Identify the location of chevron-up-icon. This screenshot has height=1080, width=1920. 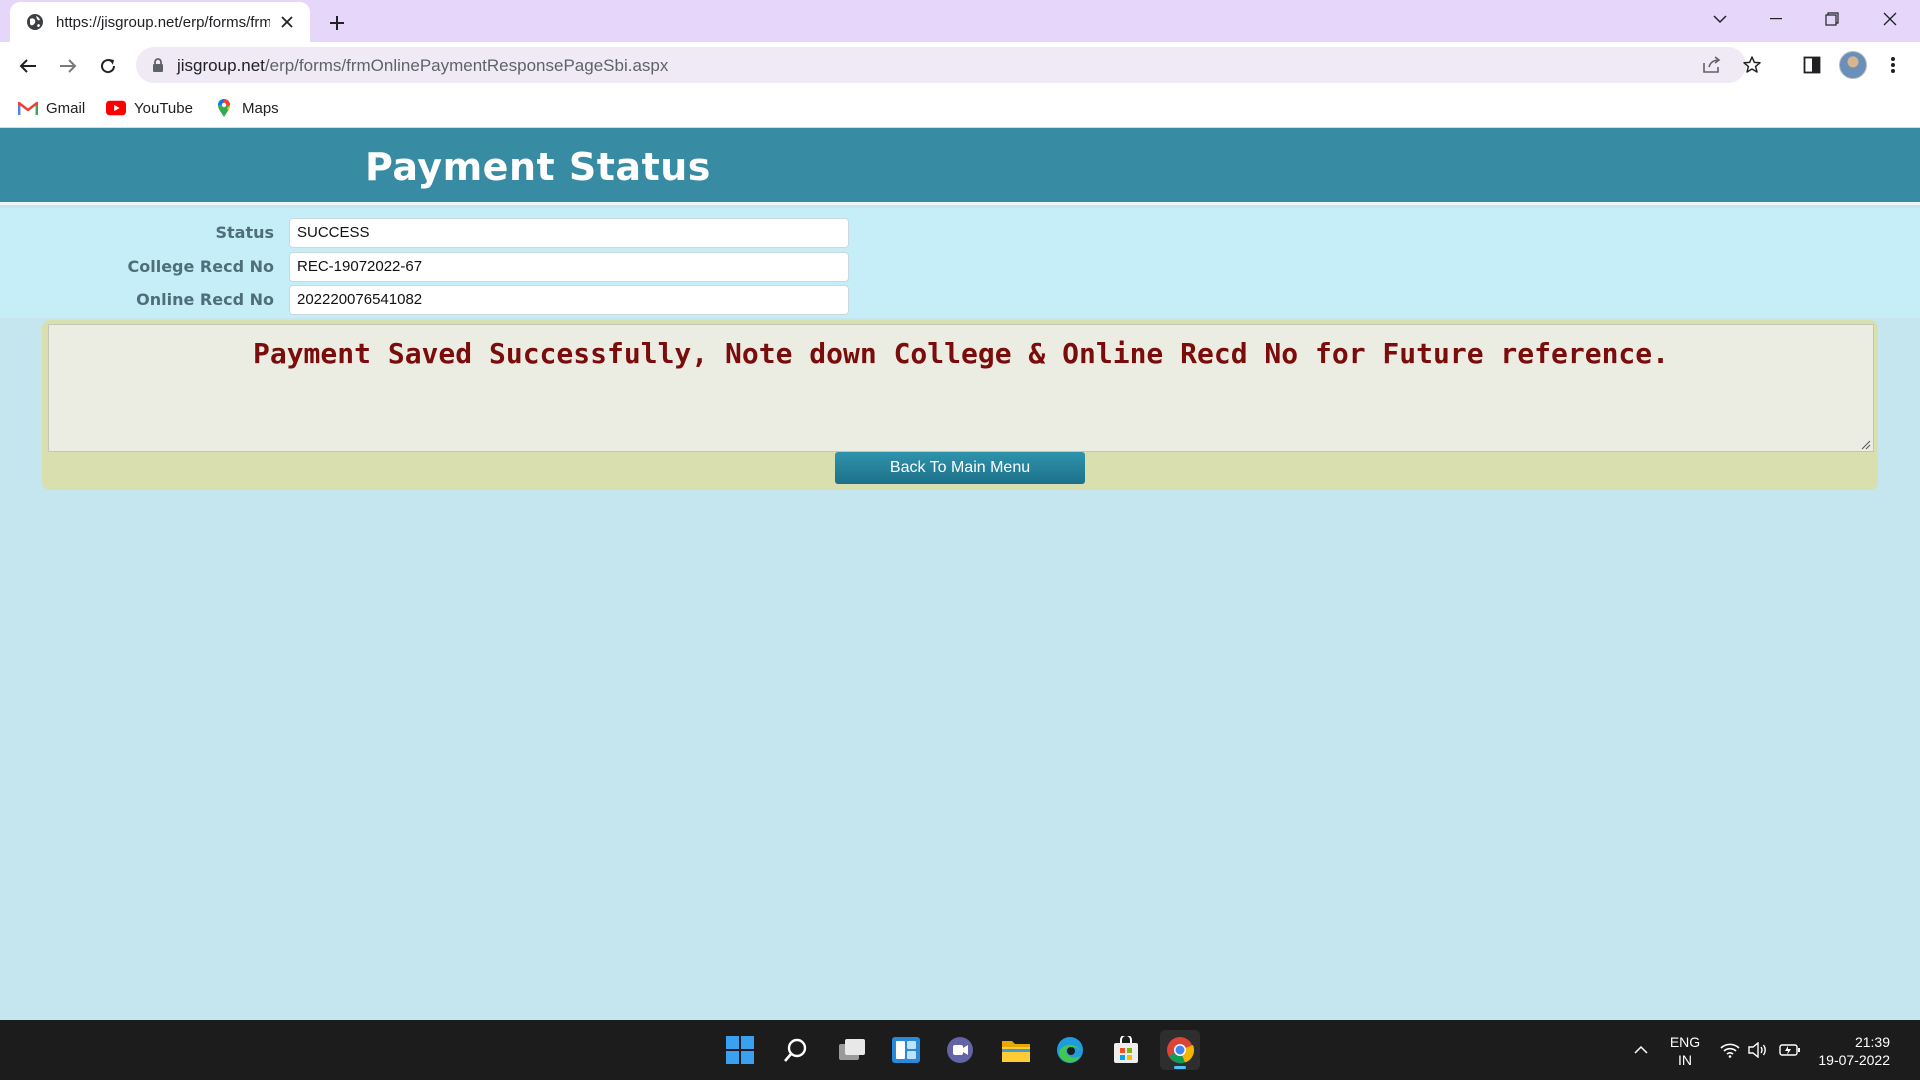
(1641, 1050).